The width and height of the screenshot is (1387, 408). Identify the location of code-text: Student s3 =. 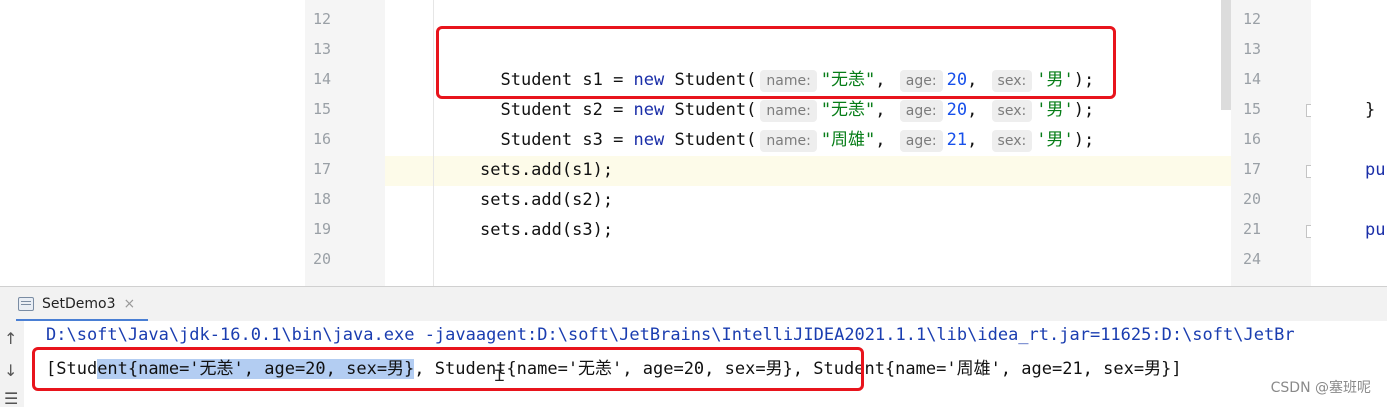
(567, 140).